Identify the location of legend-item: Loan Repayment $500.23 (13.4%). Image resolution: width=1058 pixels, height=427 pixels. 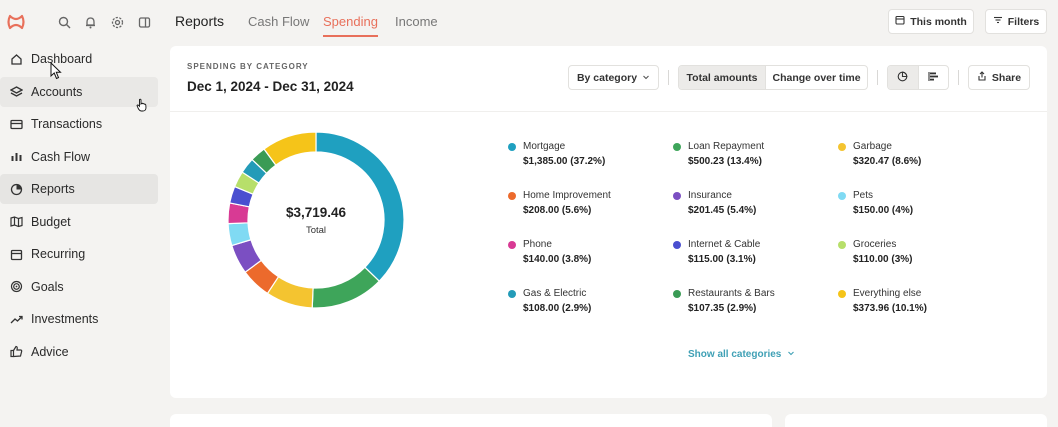
(753, 153).